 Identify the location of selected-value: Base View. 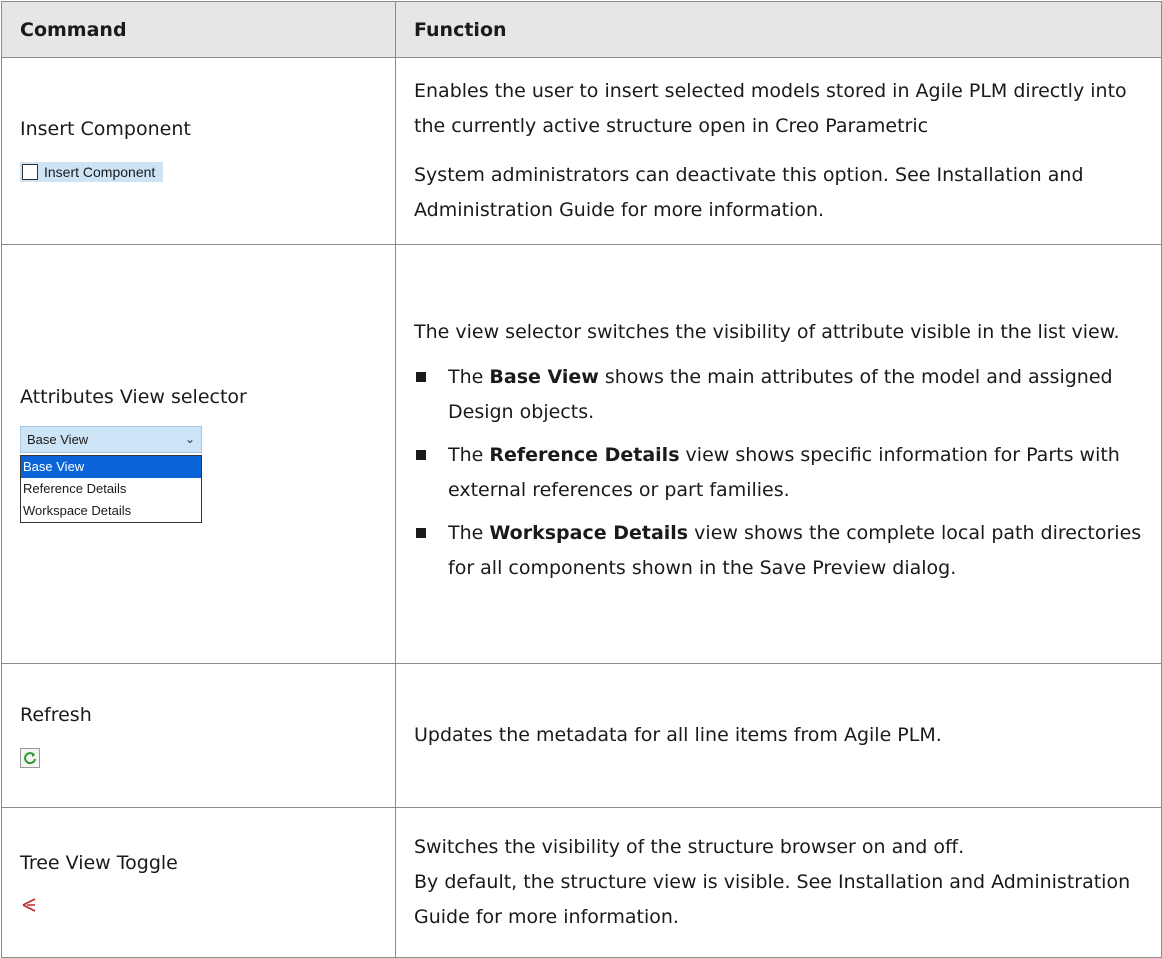
(58, 439).